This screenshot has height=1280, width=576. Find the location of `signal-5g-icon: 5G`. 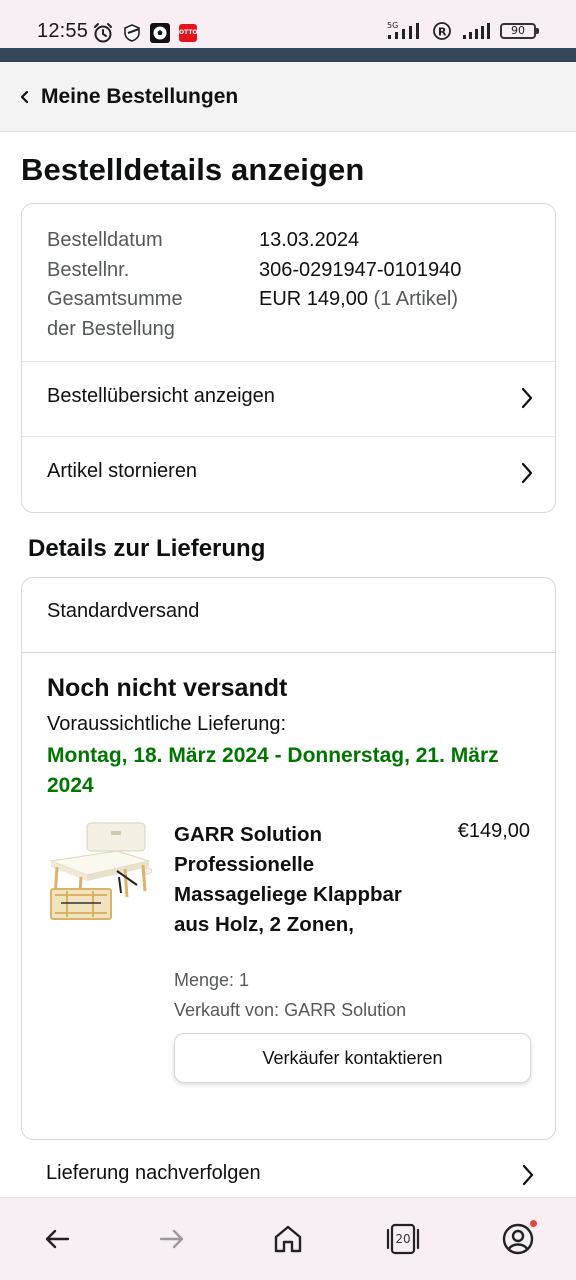

signal-5g-icon: 5G is located at coordinates (403, 30).